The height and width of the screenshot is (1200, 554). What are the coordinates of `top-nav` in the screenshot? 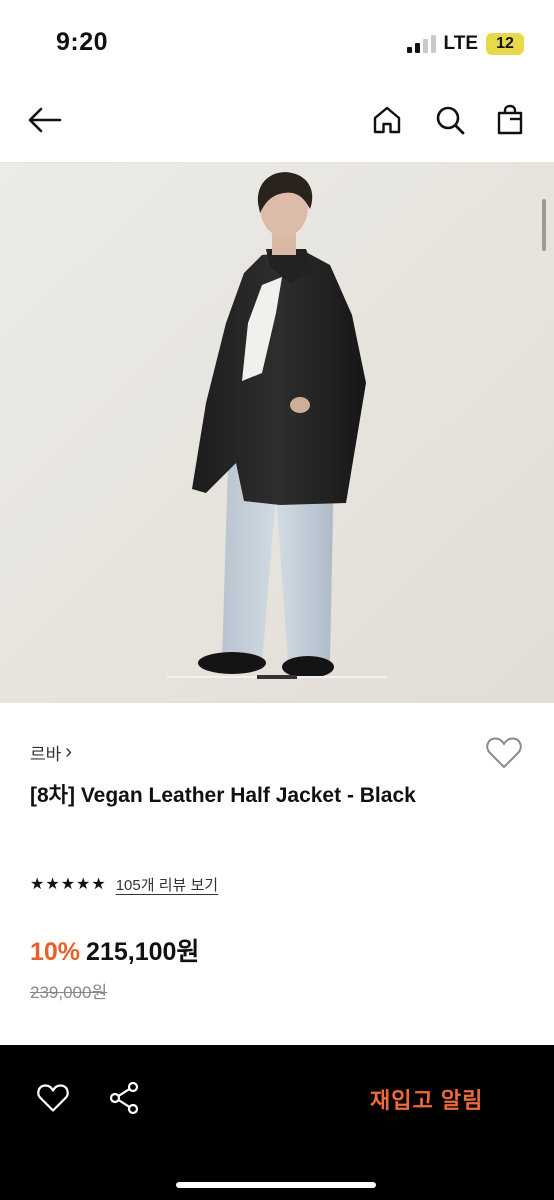 It's located at (277, 120).